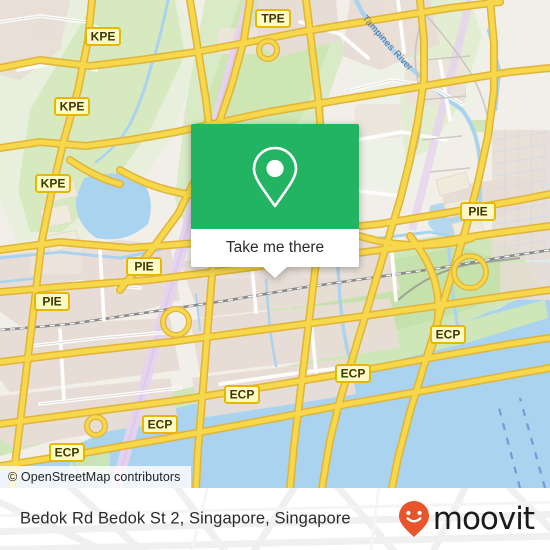 This screenshot has width=550, height=550. I want to click on moovit-brand: moovit, so click(466, 519).